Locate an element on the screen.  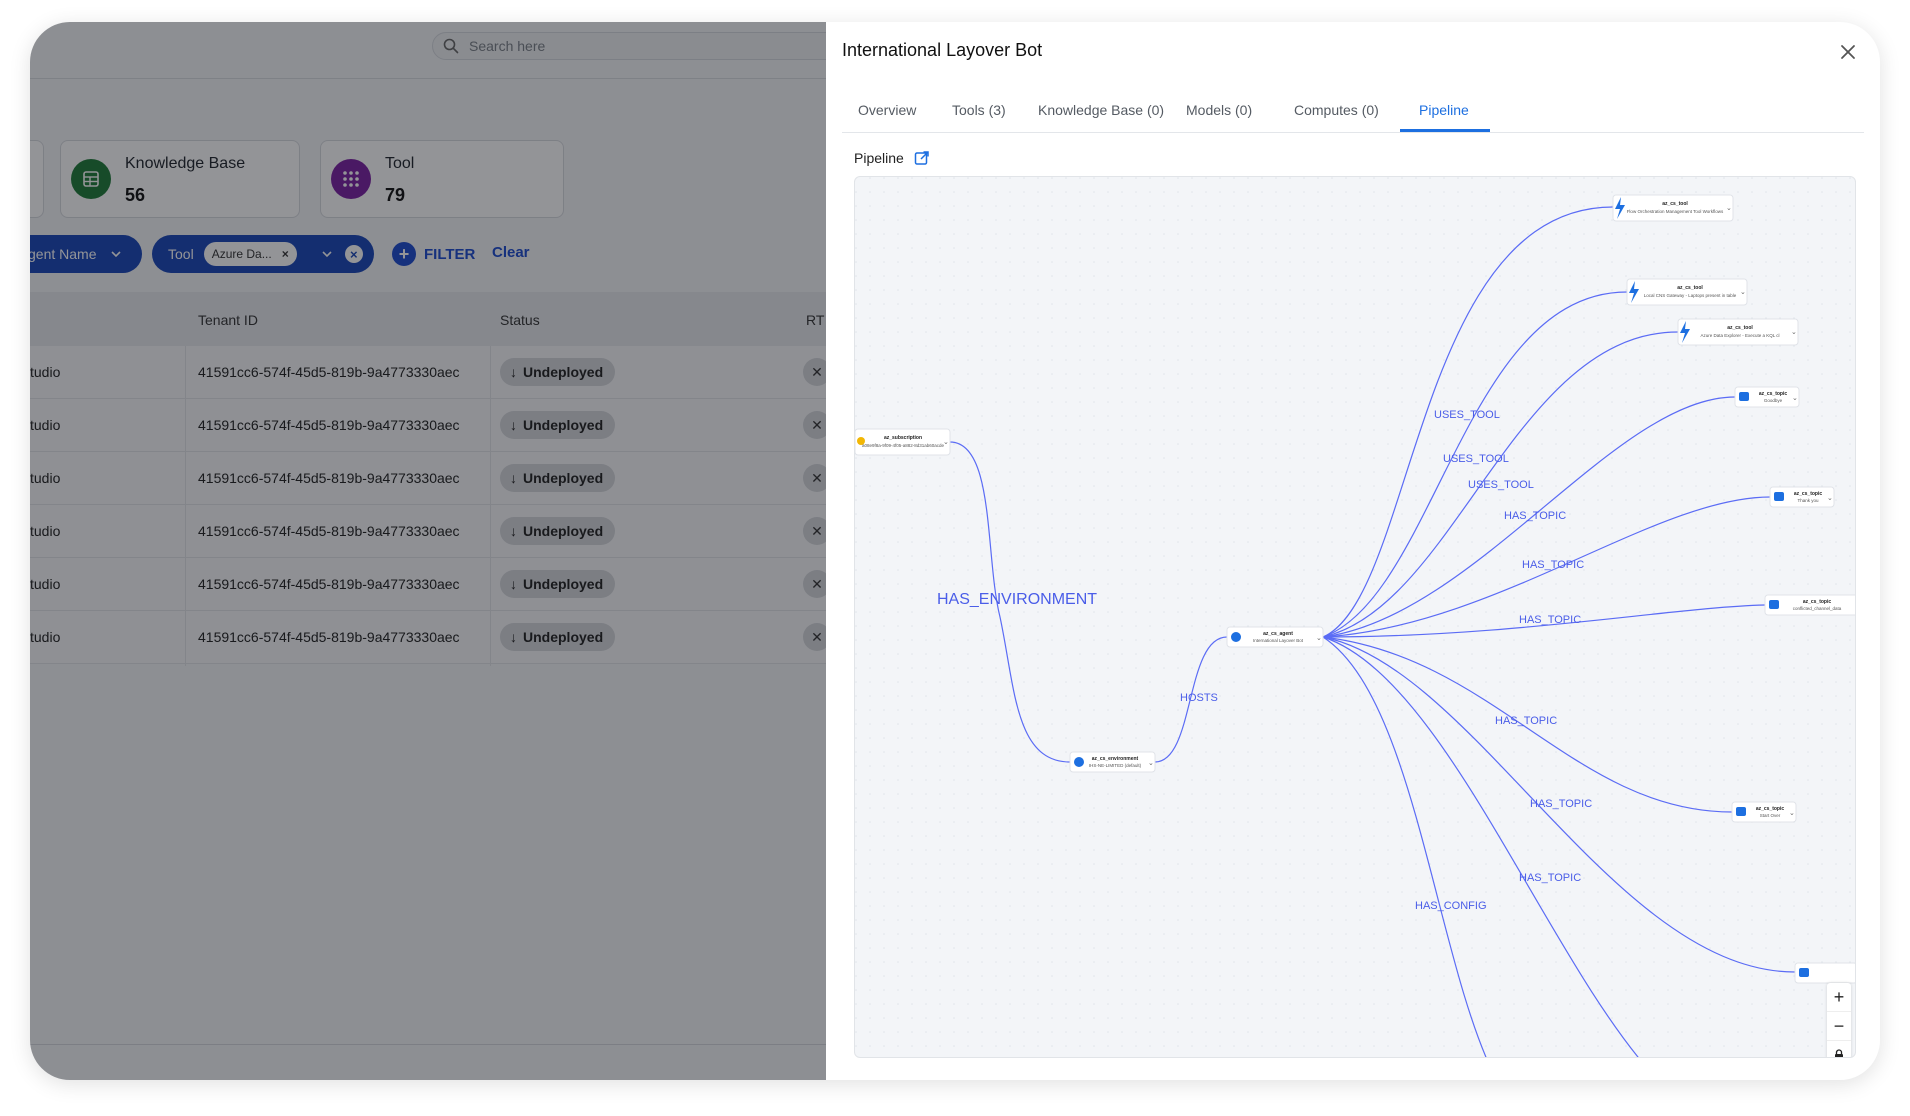
panel-title: International Layover Bot is located at coordinates (942, 50).